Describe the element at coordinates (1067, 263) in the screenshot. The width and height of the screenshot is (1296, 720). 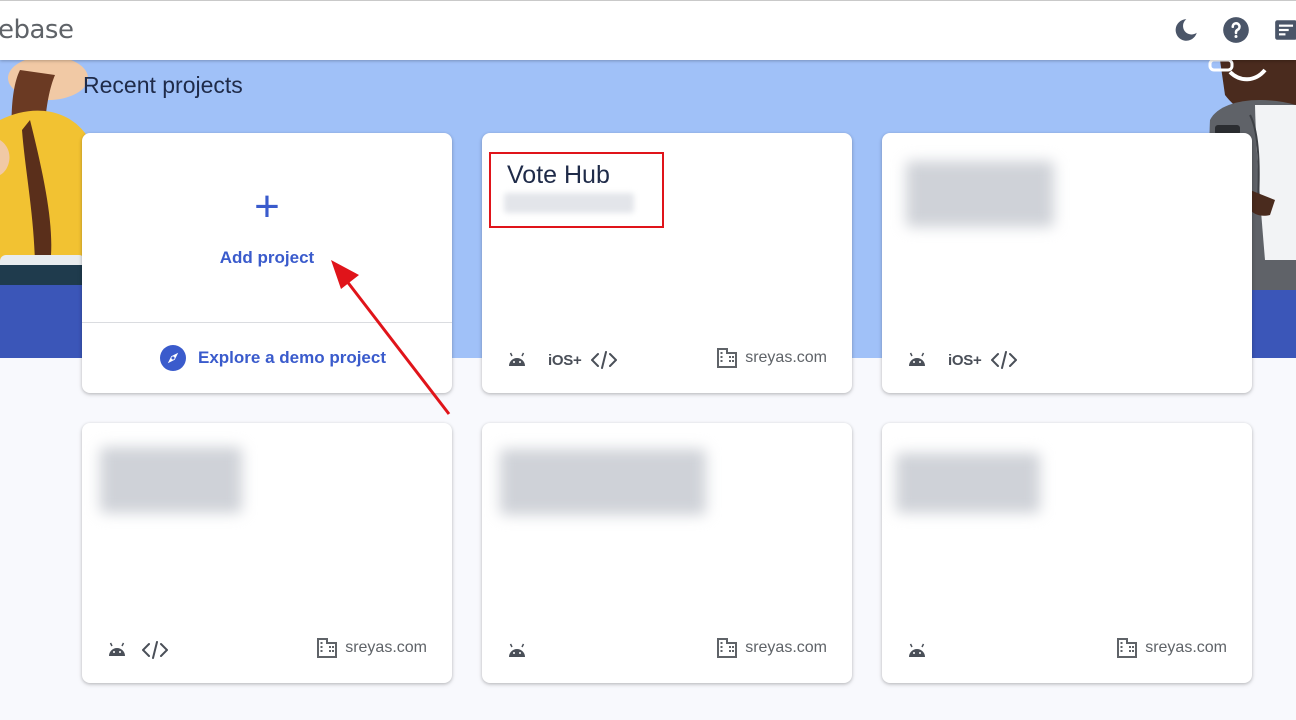
I see `project-card: iOS+` at that location.